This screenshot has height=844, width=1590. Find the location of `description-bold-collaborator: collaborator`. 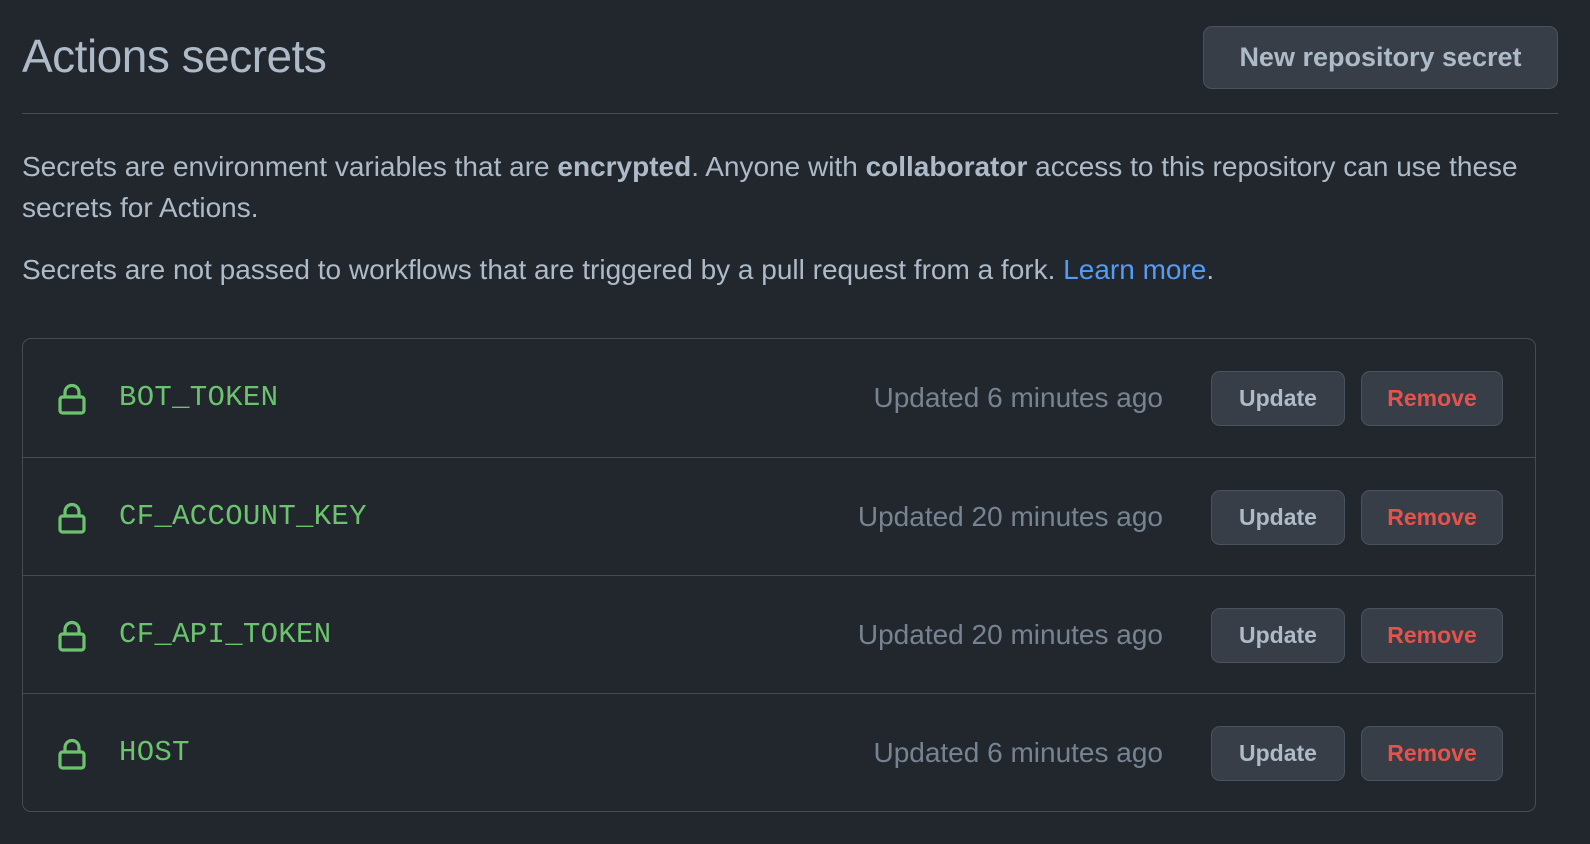

description-bold-collaborator: collaborator is located at coordinates (946, 166).